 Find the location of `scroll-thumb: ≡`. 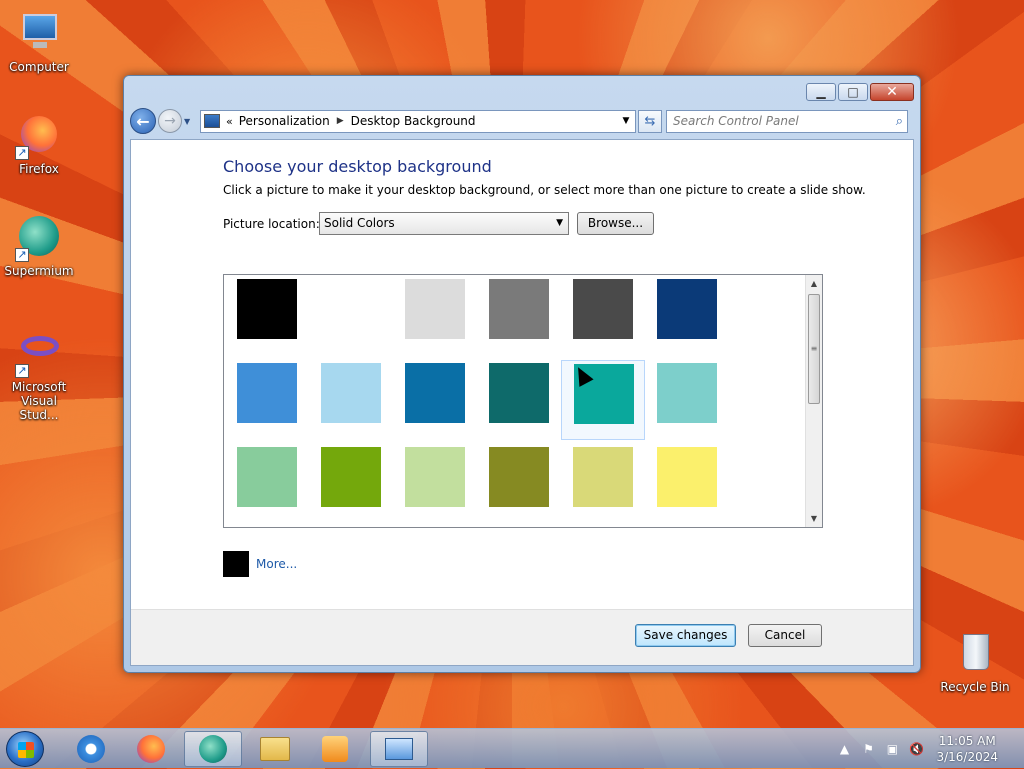

scroll-thumb: ≡ is located at coordinates (814, 349).